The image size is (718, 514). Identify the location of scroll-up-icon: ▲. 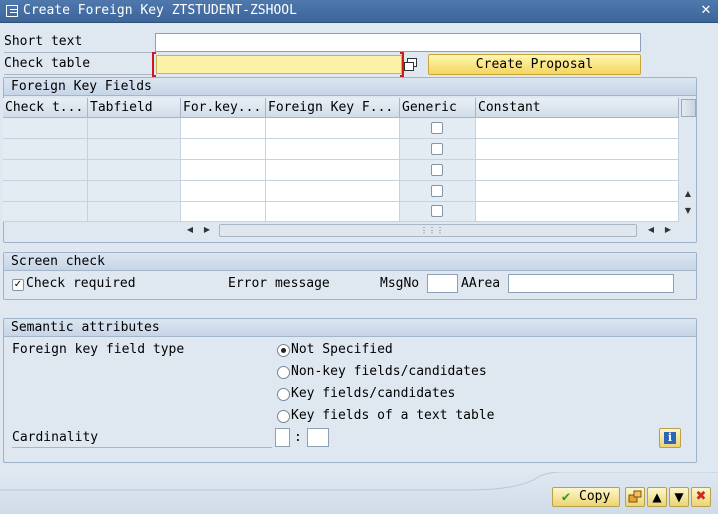
(688, 194).